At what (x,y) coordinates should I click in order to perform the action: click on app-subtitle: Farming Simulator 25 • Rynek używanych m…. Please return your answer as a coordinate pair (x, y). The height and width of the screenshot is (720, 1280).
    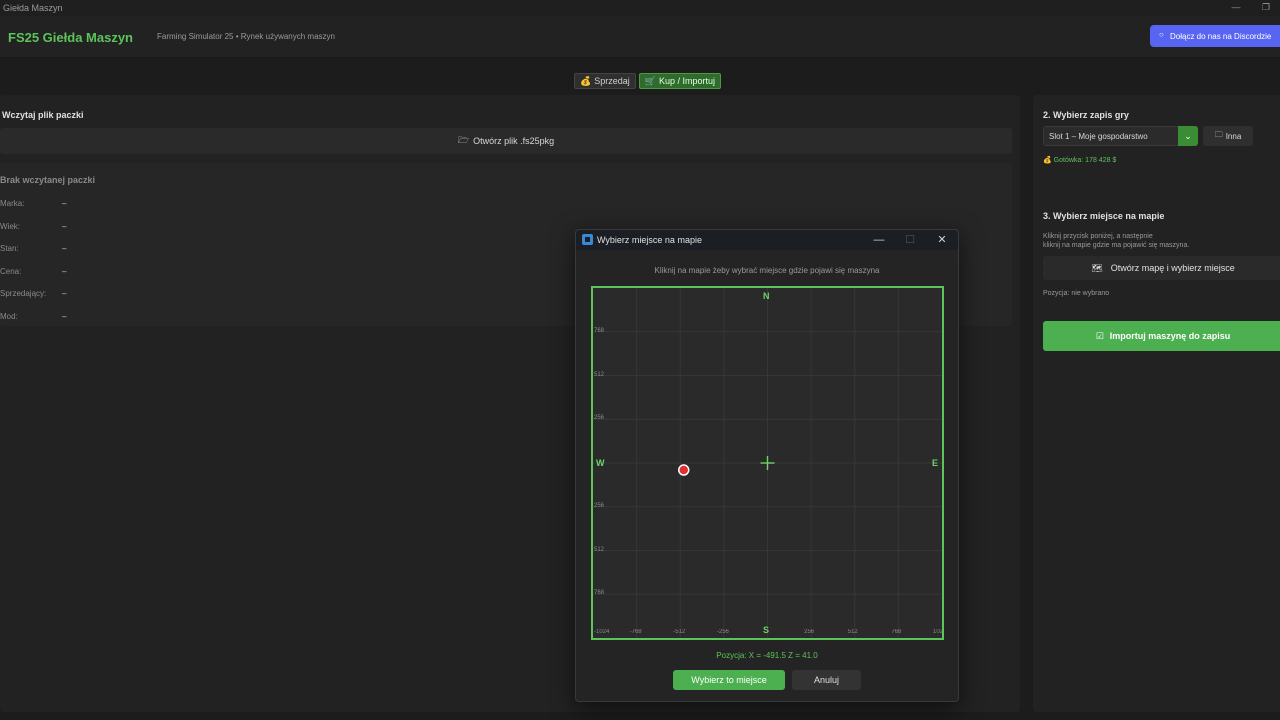
    Looking at the image, I should click on (246, 36).